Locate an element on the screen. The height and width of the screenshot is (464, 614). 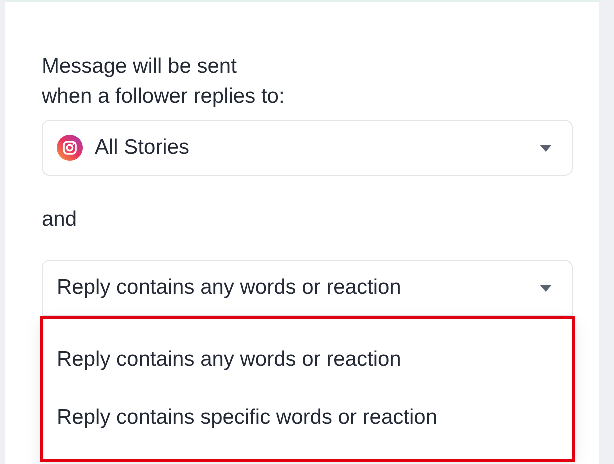
menu-option: Reply contains any words or reaction is located at coordinates (313, 360).